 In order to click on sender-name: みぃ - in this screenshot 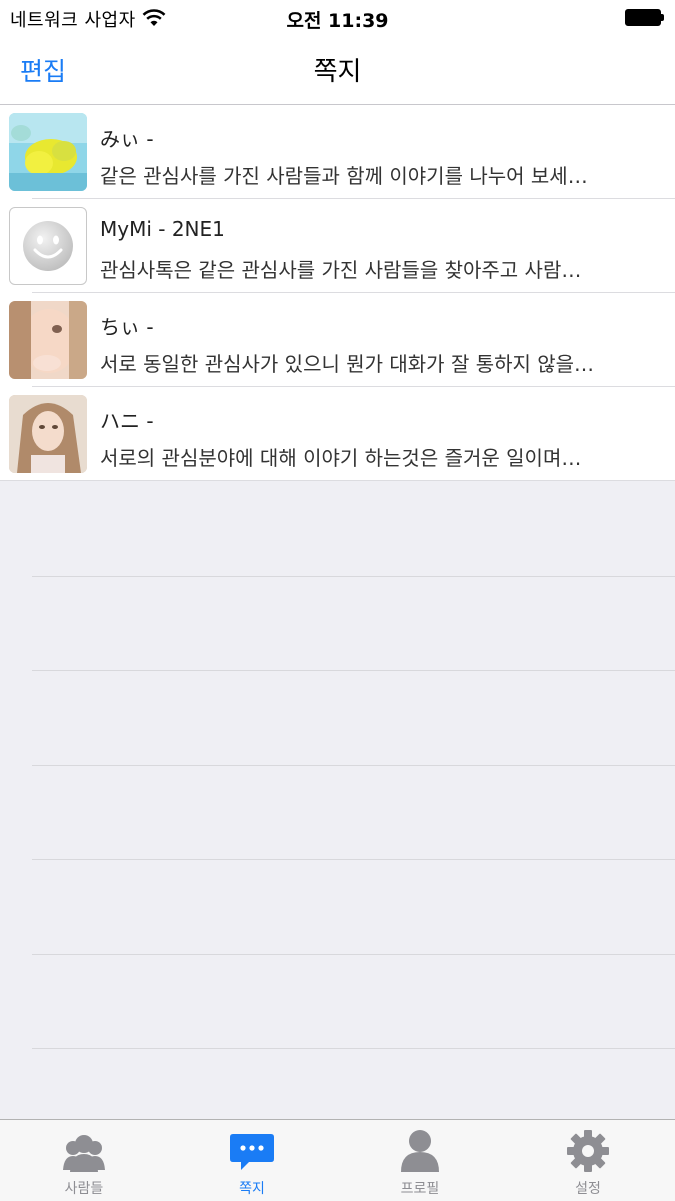, I will do `click(127, 139)`.